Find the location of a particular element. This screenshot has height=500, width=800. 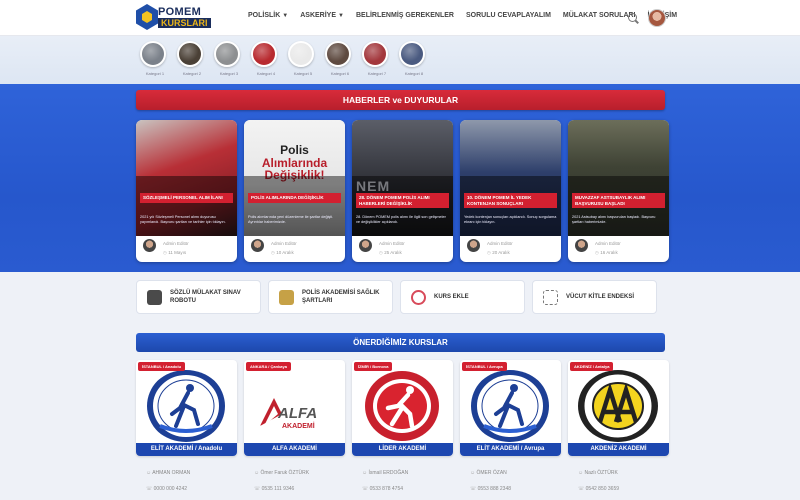

category-caption: Kategori 2 is located at coordinates (192, 73).